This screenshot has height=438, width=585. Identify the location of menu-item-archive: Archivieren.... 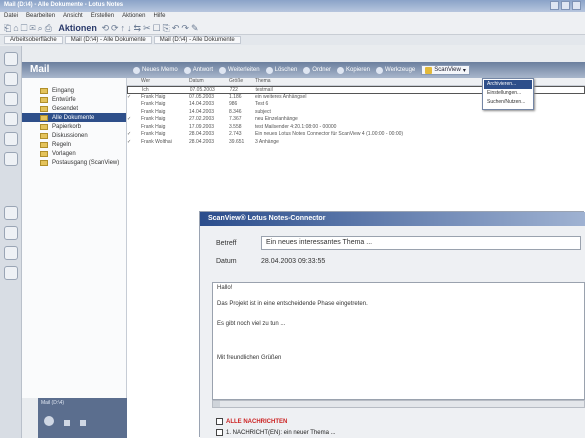
(508, 84).